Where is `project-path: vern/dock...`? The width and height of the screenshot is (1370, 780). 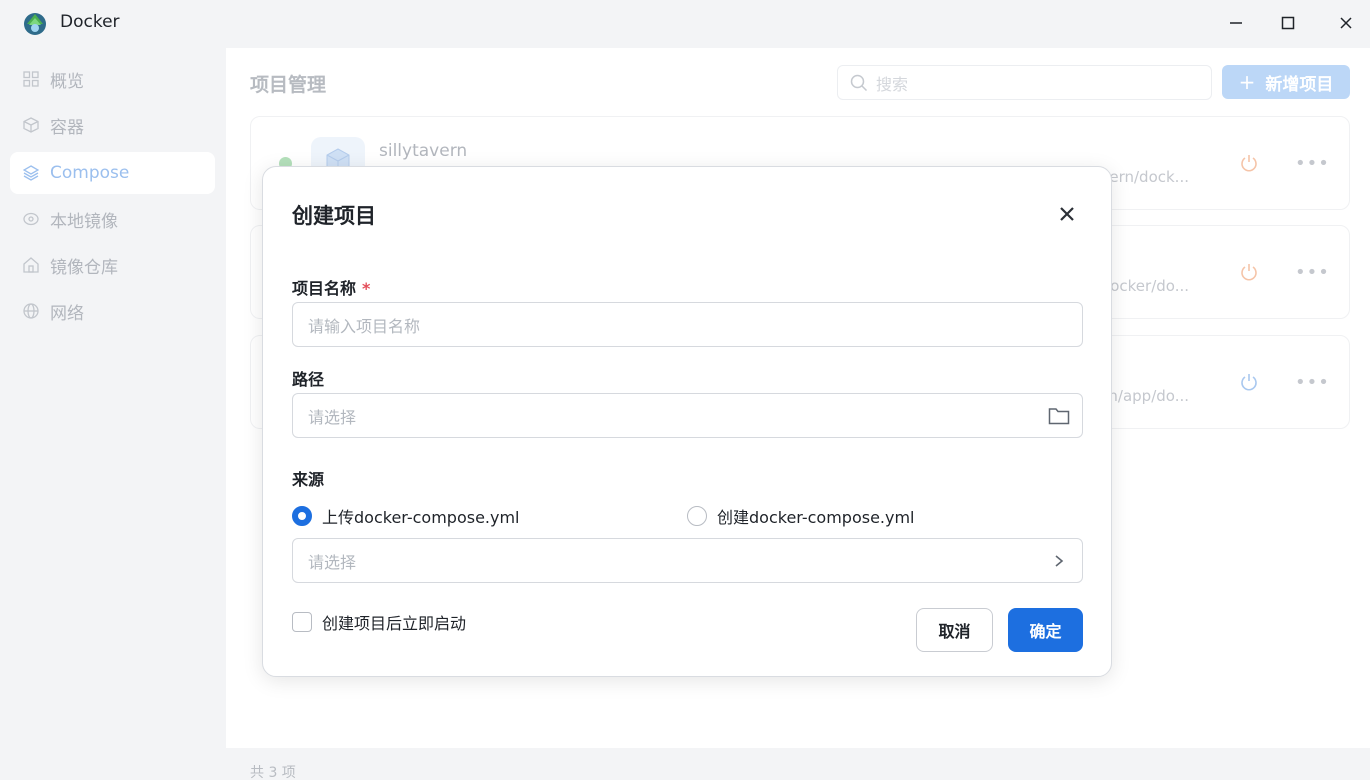
project-path: vern/dock... is located at coordinates (1144, 177).